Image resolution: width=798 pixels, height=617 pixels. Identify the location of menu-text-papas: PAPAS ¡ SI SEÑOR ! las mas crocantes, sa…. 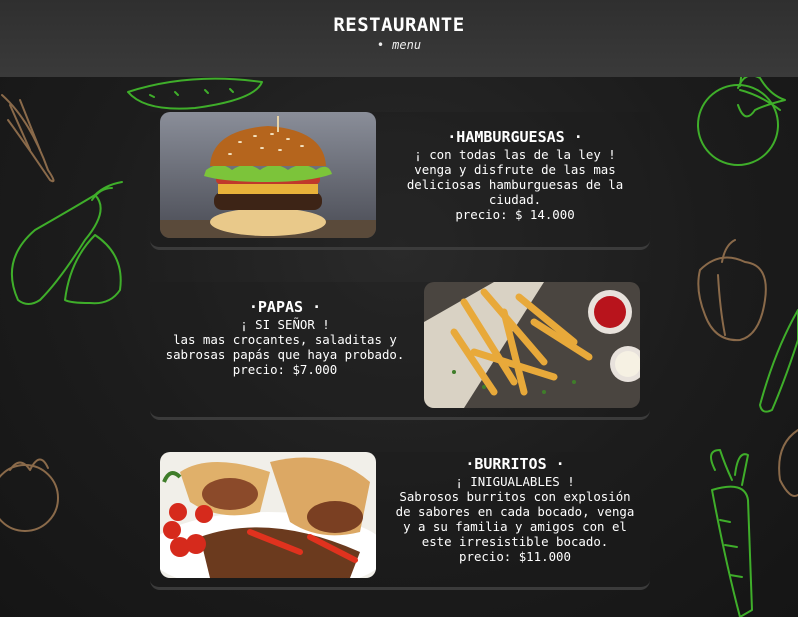
(285, 361).